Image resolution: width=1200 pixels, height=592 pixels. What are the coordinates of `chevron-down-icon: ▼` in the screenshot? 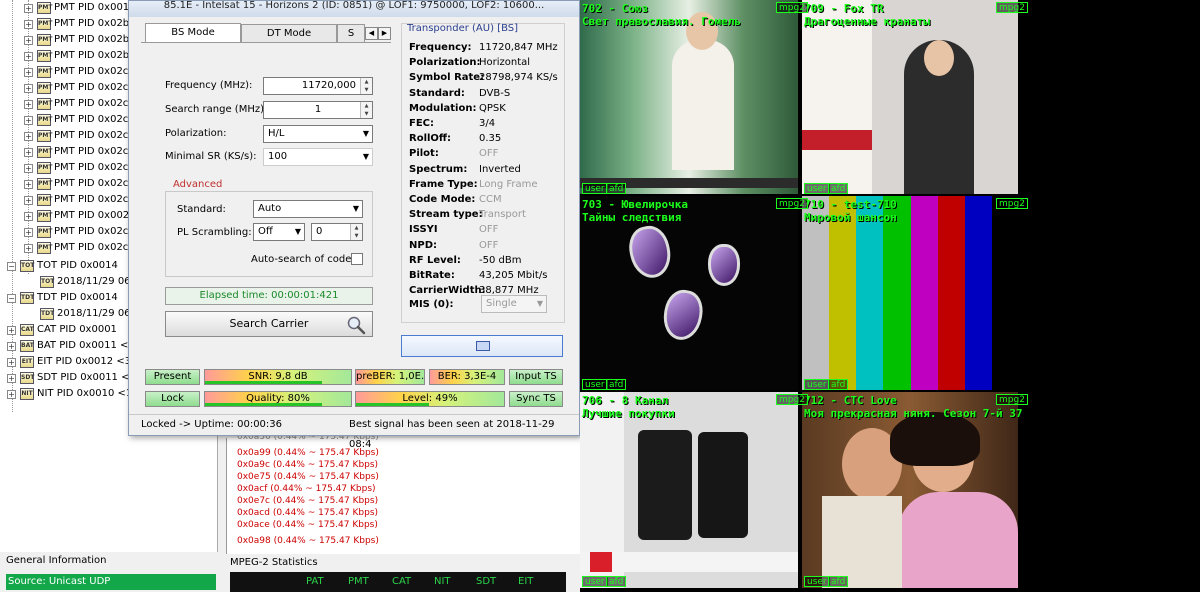 It's located at (539, 303).